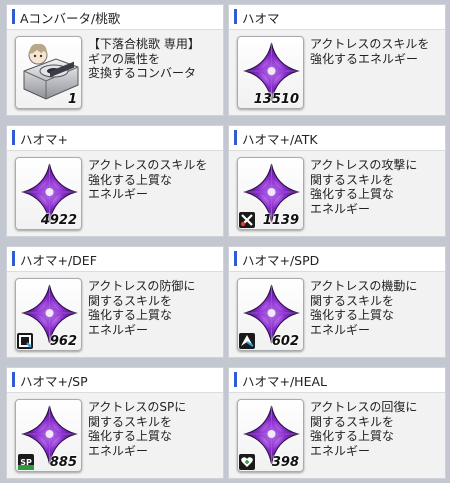 The height and width of the screenshot is (483, 450). I want to click on item-quantity: 1139, so click(280, 220).